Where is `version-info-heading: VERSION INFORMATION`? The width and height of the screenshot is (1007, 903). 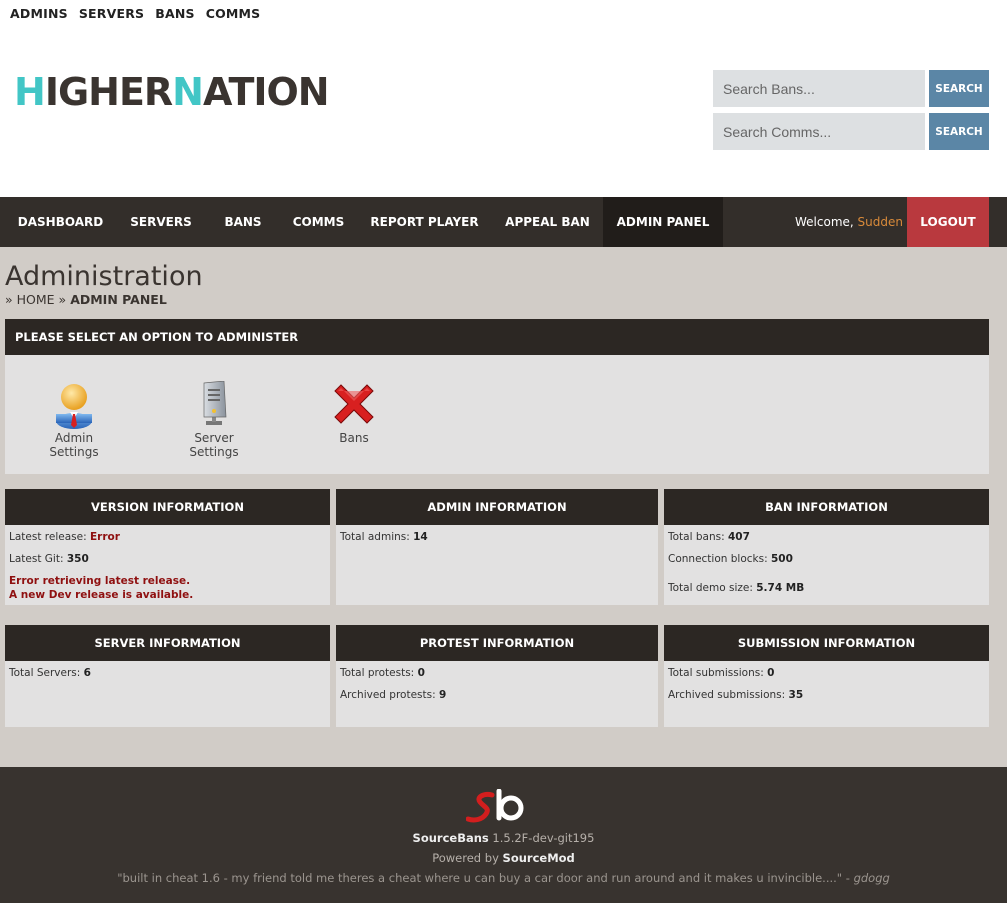
version-info-heading: VERSION INFORMATION is located at coordinates (167, 507).